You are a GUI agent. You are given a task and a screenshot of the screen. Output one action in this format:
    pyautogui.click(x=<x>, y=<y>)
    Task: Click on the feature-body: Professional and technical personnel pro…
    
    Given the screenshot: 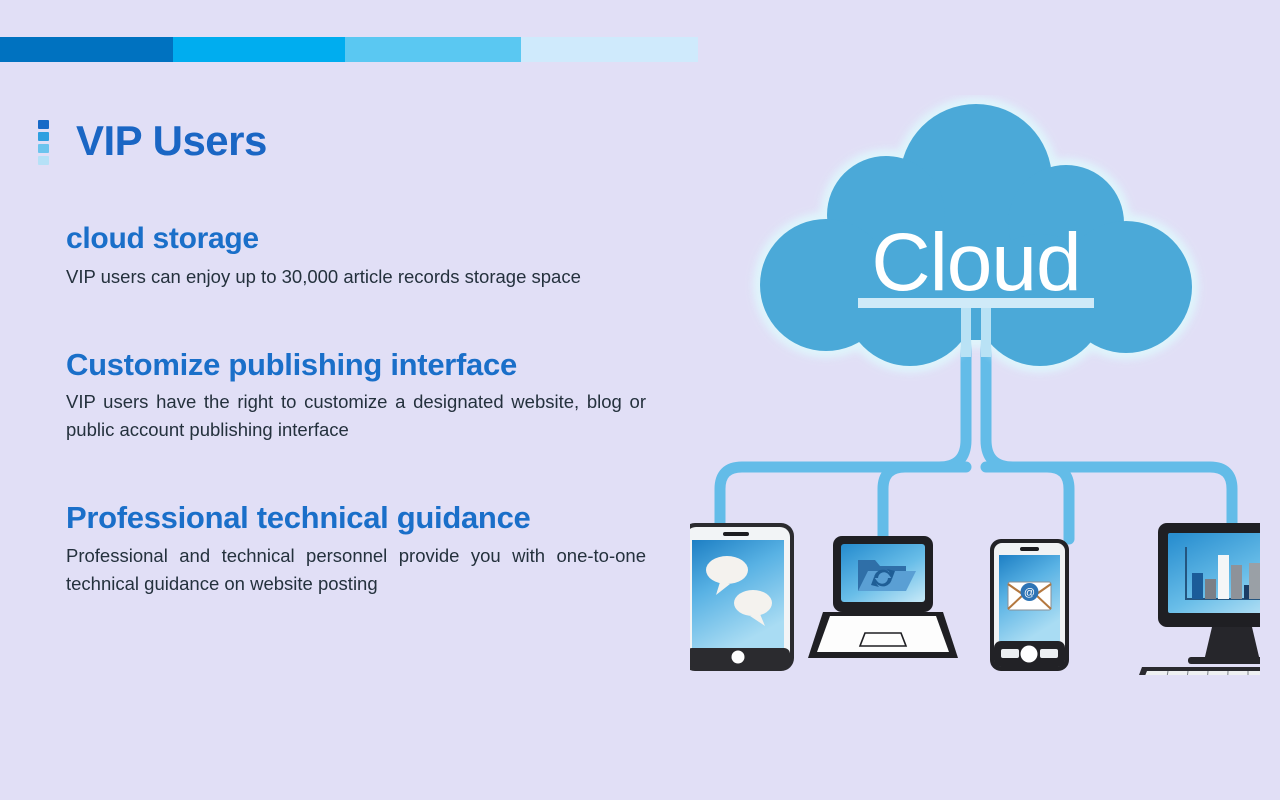 What is the action you would take?
    pyautogui.click(x=356, y=570)
    